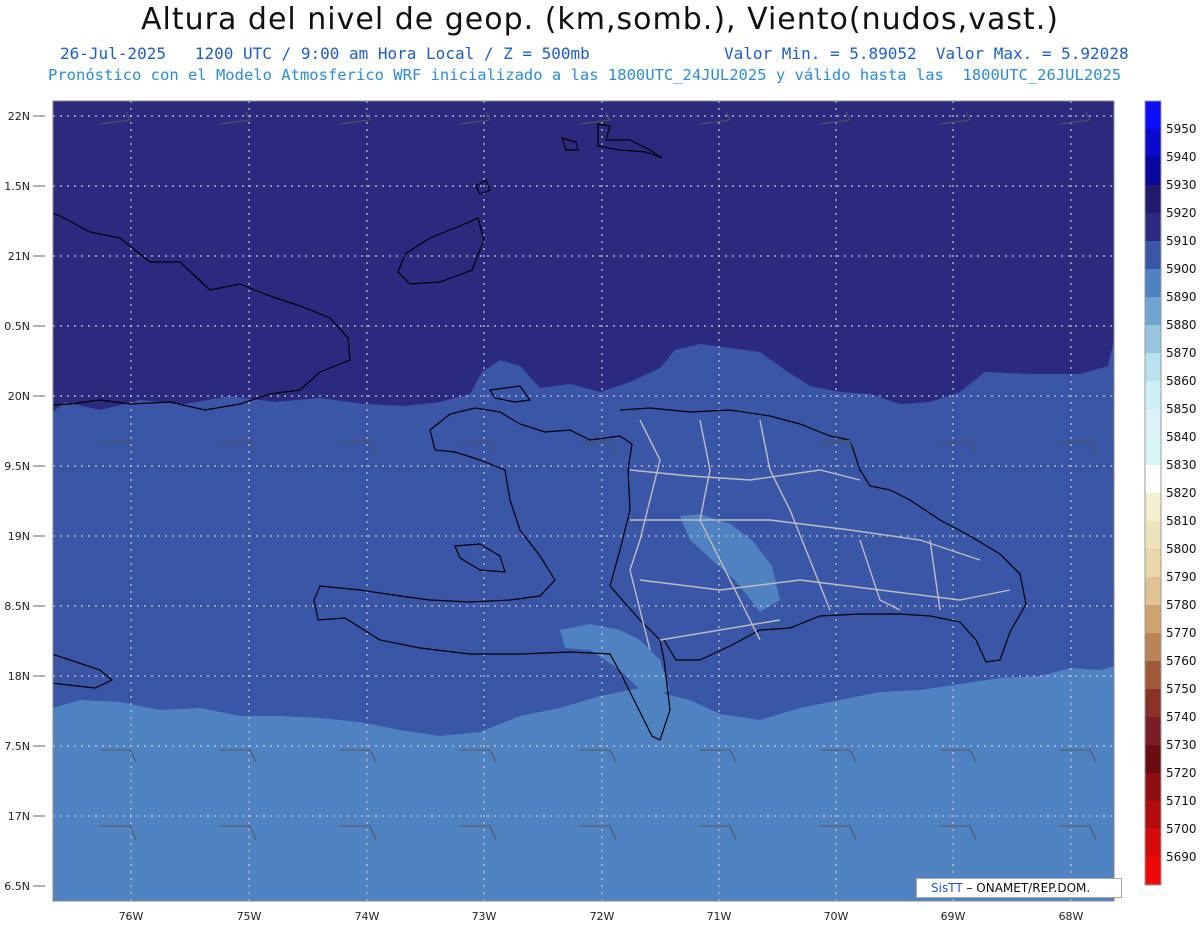 The height and width of the screenshot is (927, 1200). What do you see at coordinates (1181, 773) in the screenshot?
I see `colorbar-label: 5720` at bounding box center [1181, 773].